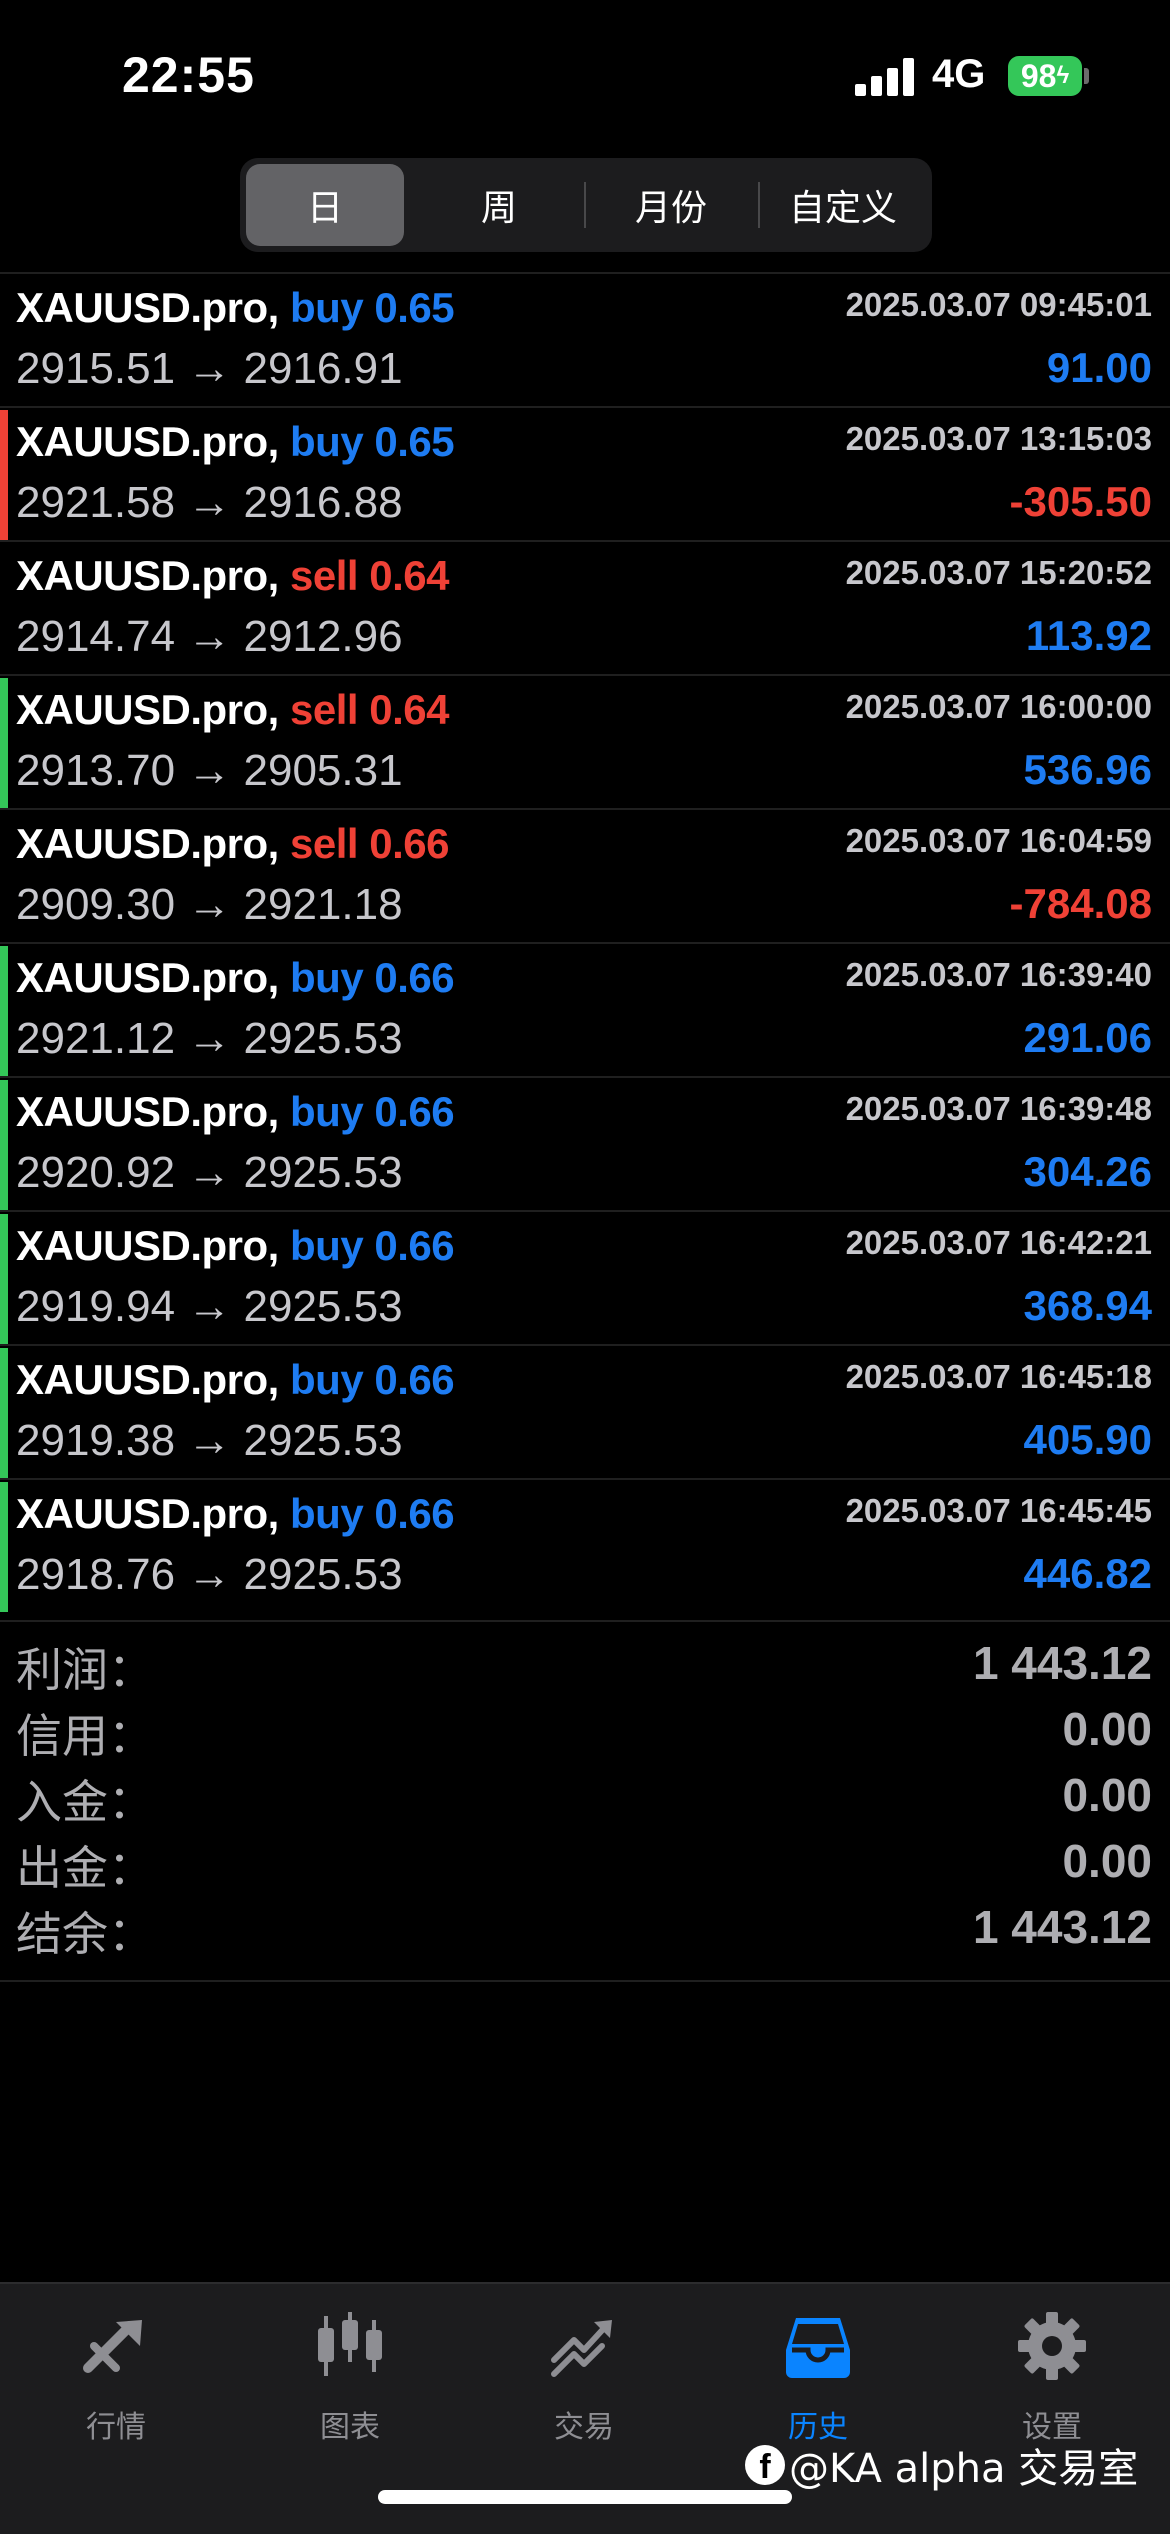 The width and height of the screenshot is (1170, 2534). What do you see at coordinates (585, 1728) in the screenshot?
I see `summary-row: 信用： 0.00` at bounding box center [585, 1728].